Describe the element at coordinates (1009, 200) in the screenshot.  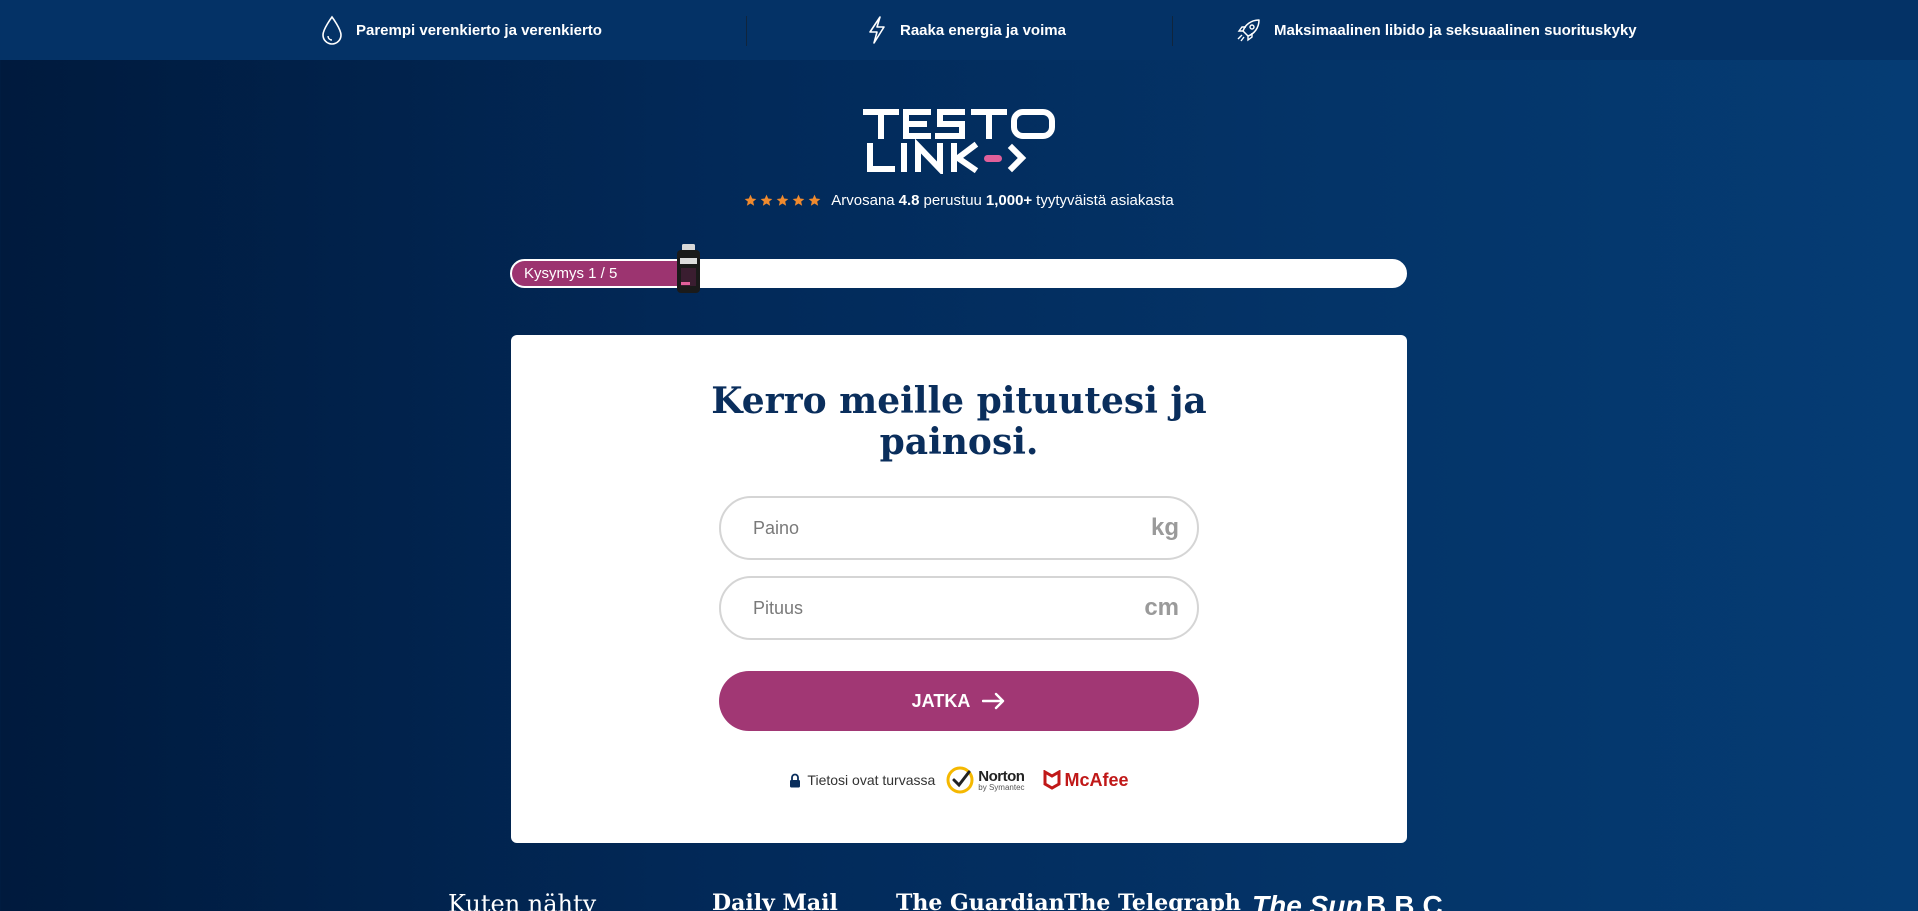
I see `rating-count: 1,000+` at that location.